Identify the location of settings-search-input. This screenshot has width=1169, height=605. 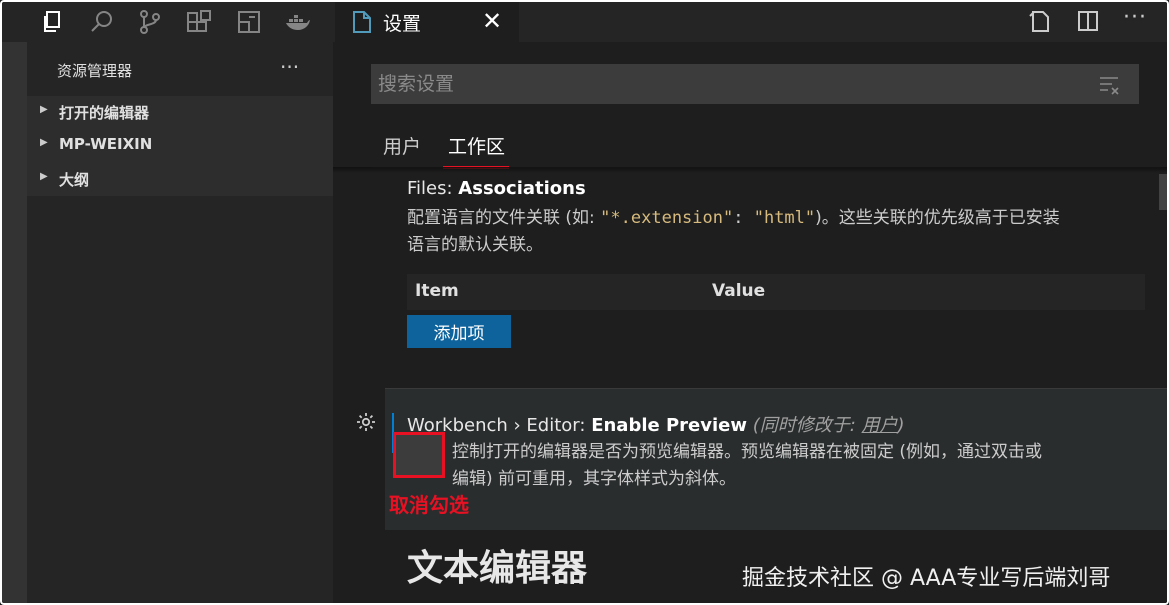
(728, 84).